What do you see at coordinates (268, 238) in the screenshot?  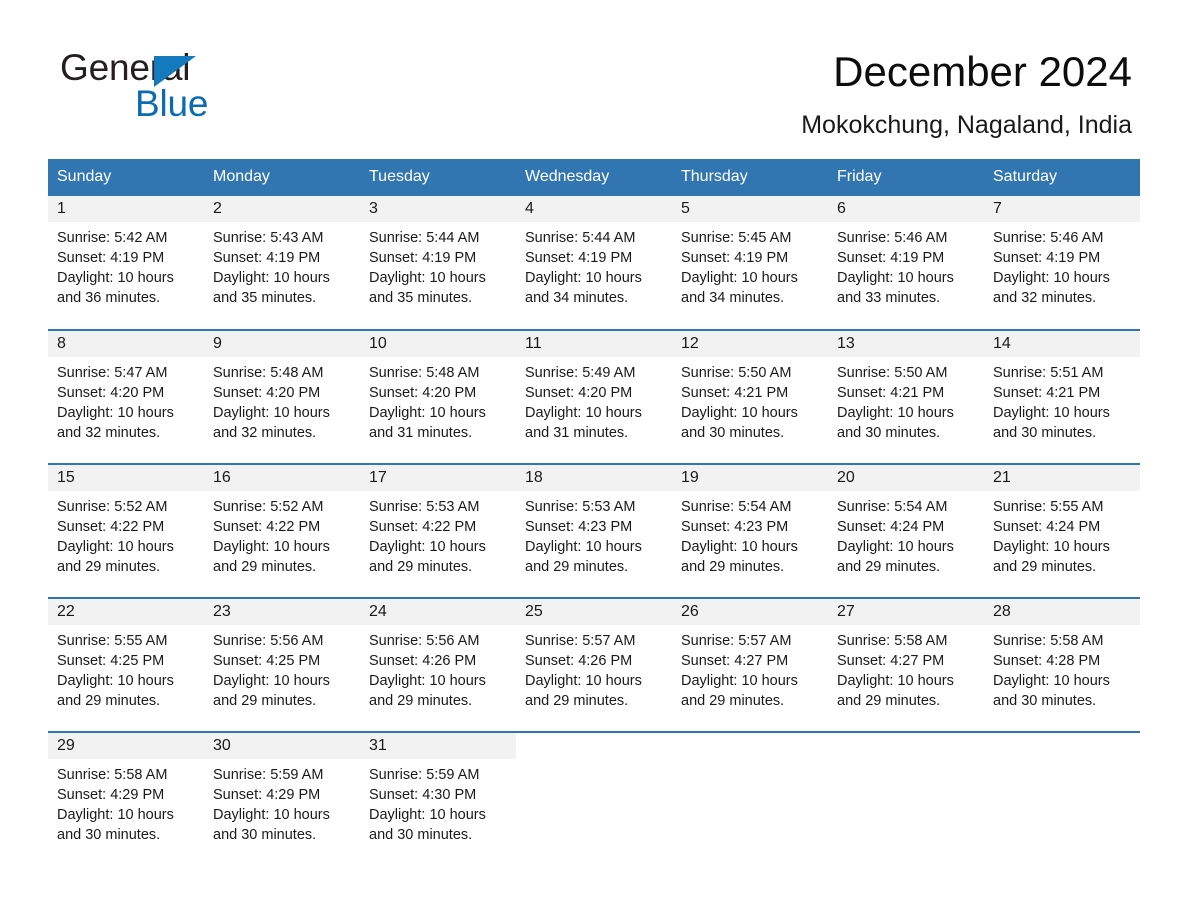 I see `sunrise-text: Sunrise: 5:43 AM` at bounding box center [268, 238].